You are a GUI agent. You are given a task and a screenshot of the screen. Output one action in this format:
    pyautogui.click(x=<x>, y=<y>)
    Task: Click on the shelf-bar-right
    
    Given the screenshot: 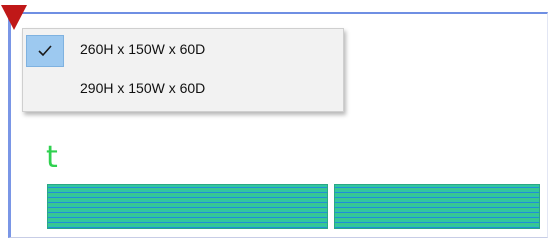 What is the action you would take?
    pyautogui.click(x=437, y=206)
    